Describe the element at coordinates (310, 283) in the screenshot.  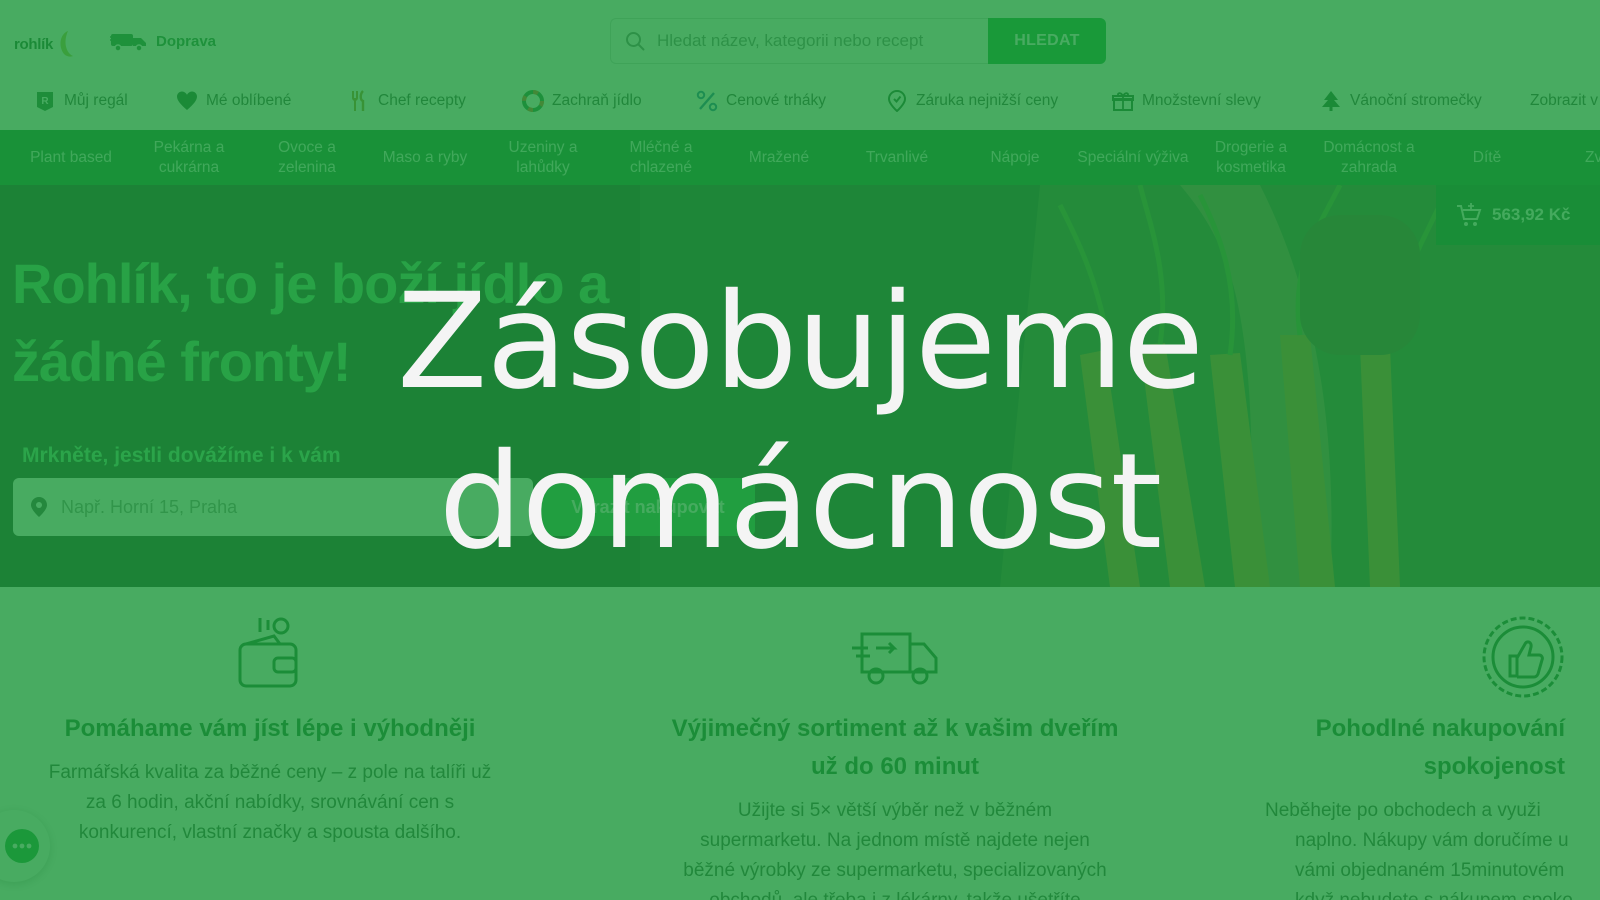
I see `hero-title-line1: Rohlík, to je boží jídlo a` at that location.